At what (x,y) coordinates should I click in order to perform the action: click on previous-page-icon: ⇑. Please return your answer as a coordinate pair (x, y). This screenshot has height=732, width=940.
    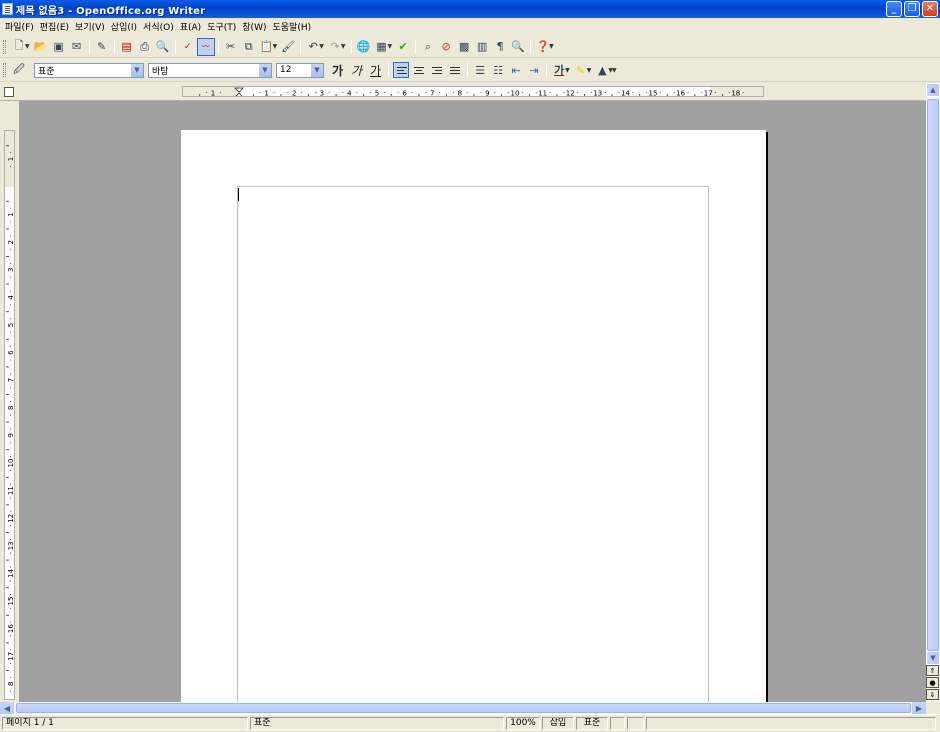
    Looking at the image, I should click on (932, 670).